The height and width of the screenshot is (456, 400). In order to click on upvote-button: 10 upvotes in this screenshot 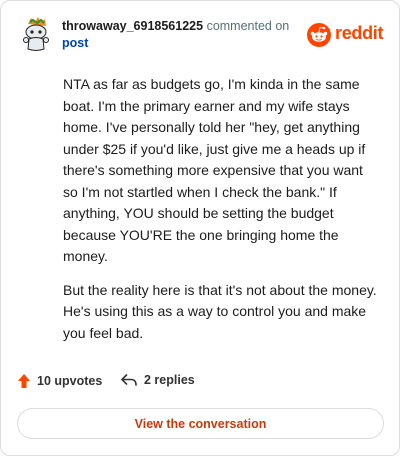, I will do `click(59, 381)`.